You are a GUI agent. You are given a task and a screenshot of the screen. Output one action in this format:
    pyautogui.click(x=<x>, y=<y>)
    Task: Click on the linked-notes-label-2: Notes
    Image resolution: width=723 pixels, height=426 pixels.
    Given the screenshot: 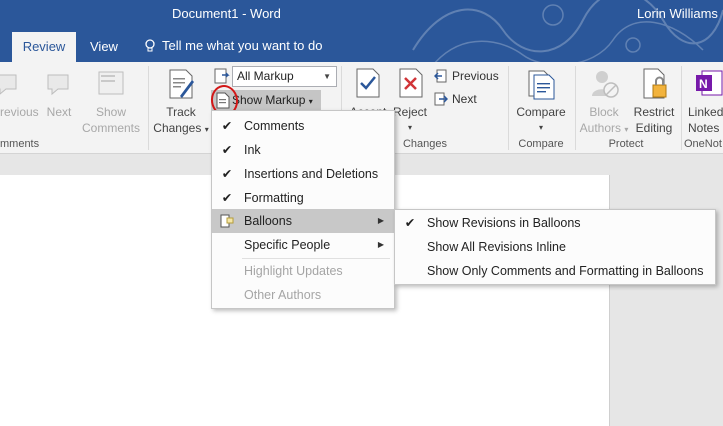 What is the action you would take?
    pyautogui.click(x=704, y=128)
    